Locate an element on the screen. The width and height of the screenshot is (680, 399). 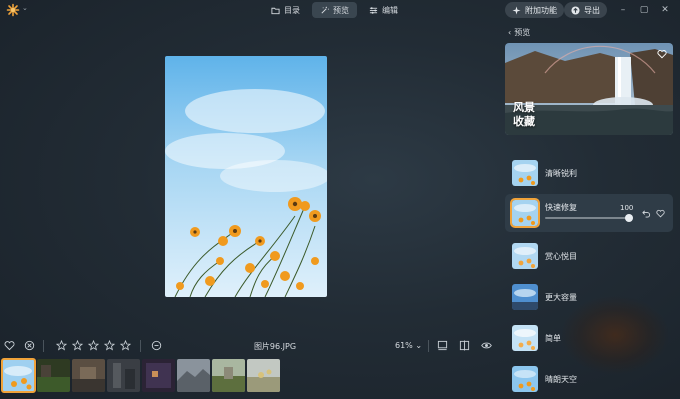
back-label: 预览 is located at coordinates (522, 32).